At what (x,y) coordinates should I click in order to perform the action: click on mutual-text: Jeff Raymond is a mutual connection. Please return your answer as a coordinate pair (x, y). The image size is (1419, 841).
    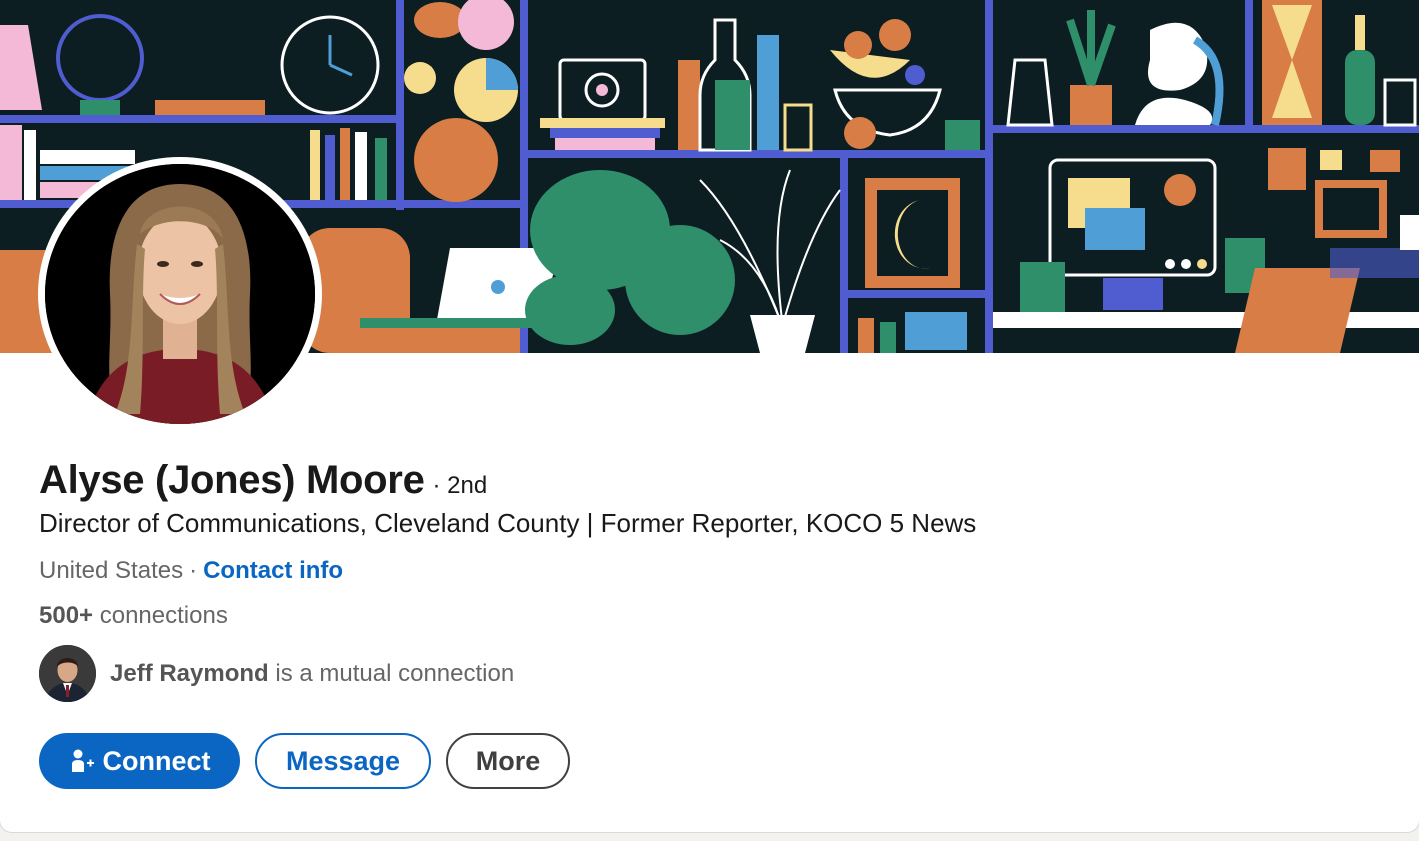
    Looking at the image, I should click on (312, 674).